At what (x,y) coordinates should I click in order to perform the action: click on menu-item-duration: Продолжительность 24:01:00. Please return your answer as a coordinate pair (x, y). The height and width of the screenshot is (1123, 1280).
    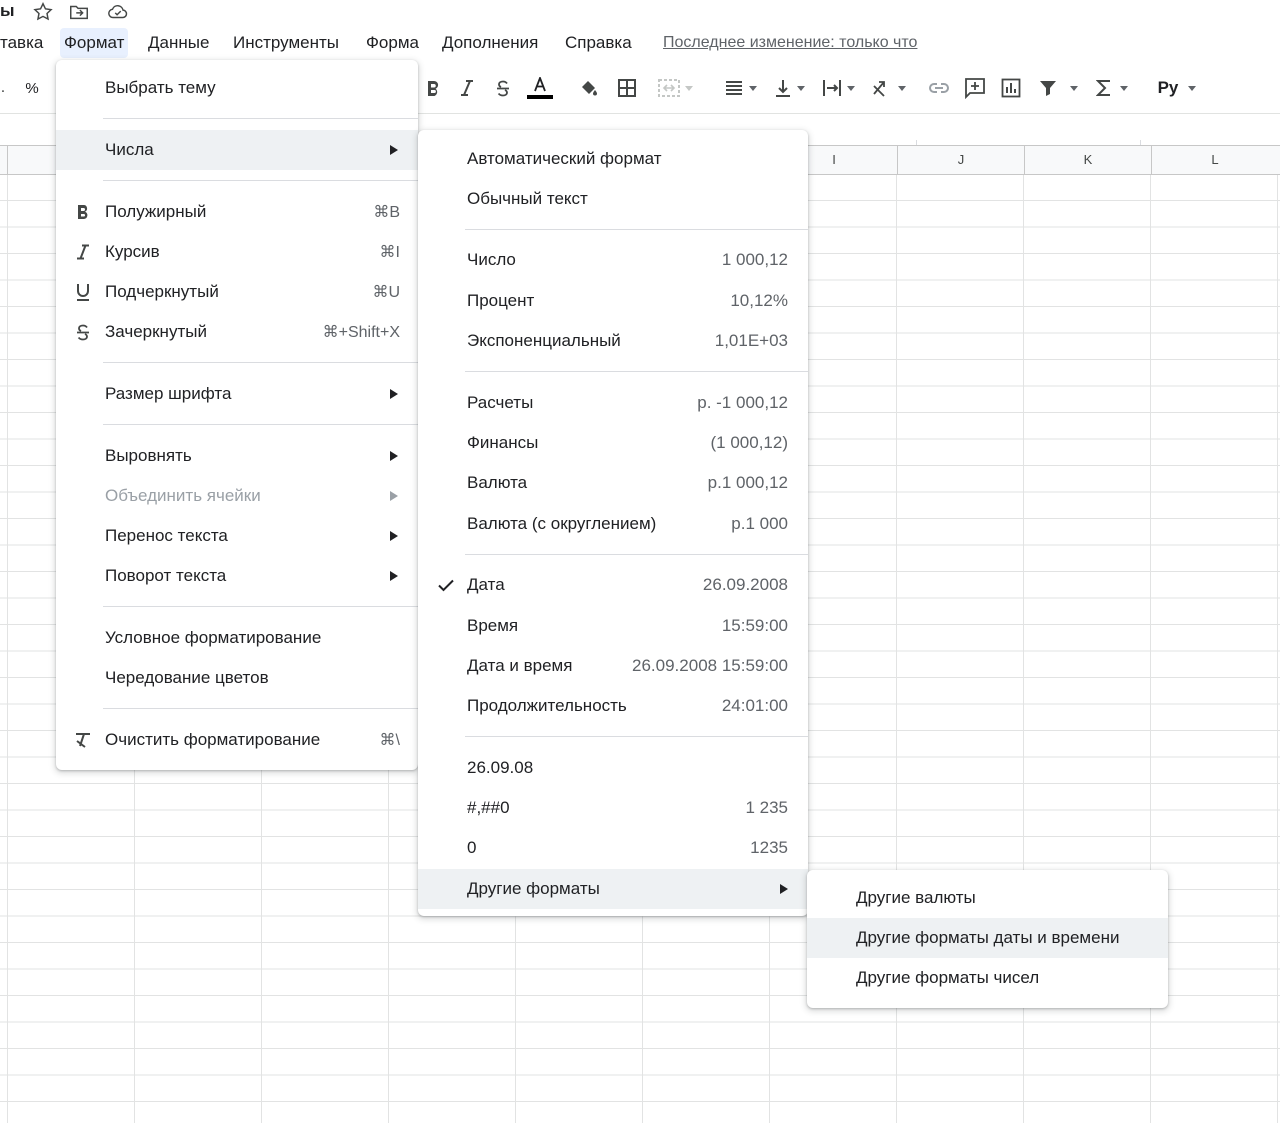
    Looking at the image, I should click on (613, 706).